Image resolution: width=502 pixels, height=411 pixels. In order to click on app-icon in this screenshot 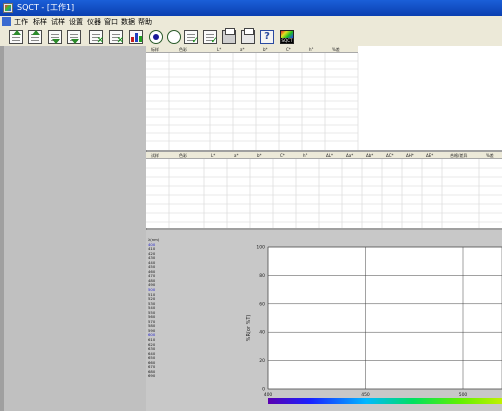, I will do `click(8, 8)`.